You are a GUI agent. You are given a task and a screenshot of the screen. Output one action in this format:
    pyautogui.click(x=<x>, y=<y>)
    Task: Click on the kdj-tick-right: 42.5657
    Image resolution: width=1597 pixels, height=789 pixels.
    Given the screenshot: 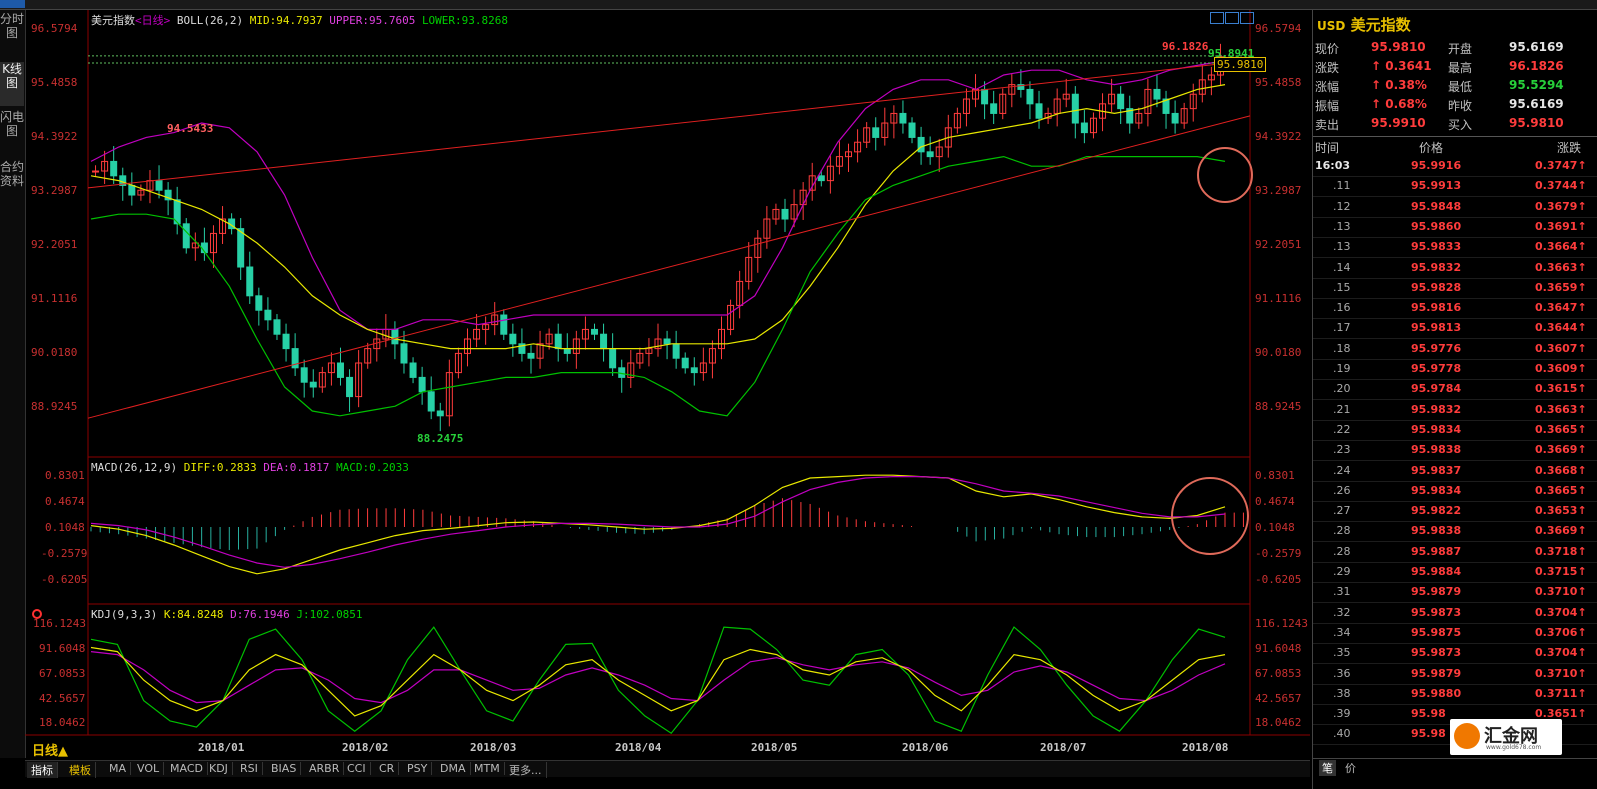 What is the action you would take?
    pyautogui.click(x=1278, y=698)
    